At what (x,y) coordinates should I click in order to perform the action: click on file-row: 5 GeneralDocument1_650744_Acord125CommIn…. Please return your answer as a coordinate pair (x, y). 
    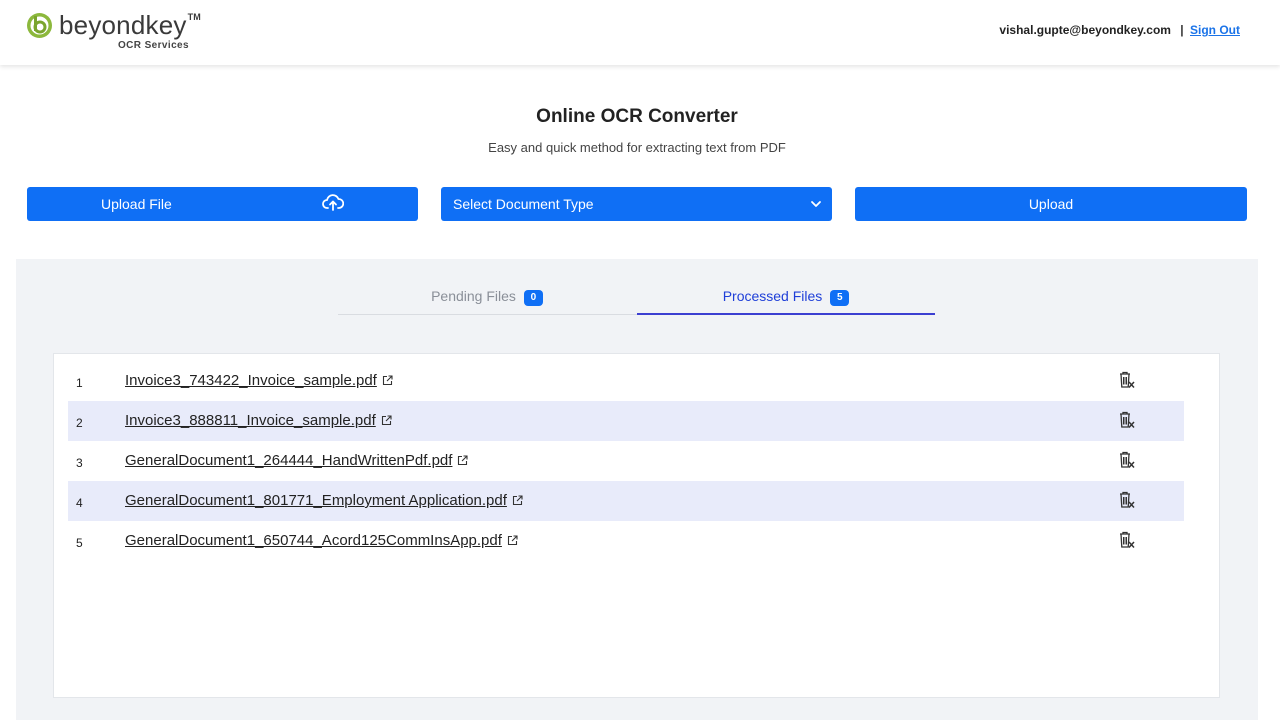
    Looking at the image, I should click on (626, 541).